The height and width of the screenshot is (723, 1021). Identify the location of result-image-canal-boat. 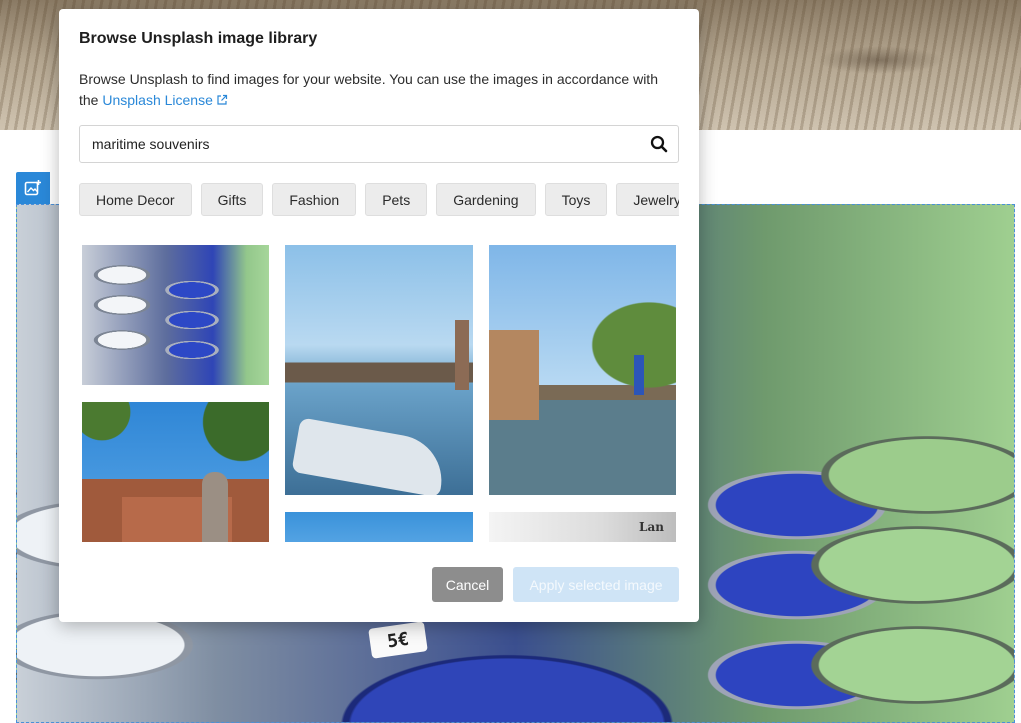
(379, 370).